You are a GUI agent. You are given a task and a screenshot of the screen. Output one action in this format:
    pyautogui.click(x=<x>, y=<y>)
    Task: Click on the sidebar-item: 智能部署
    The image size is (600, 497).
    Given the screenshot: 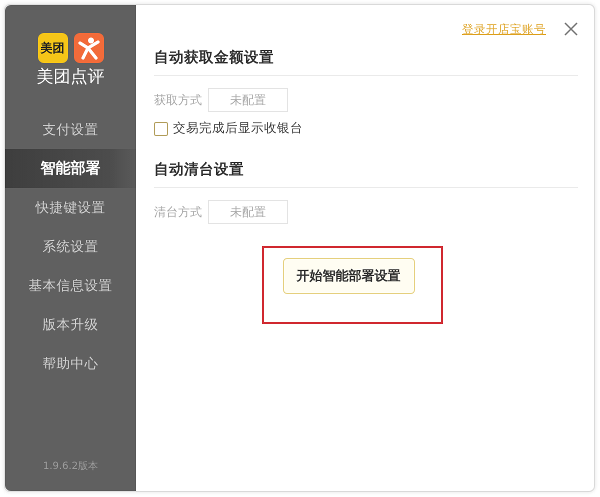 What is the action you would take?
    pyautogui.click(x=70, y=168)
    